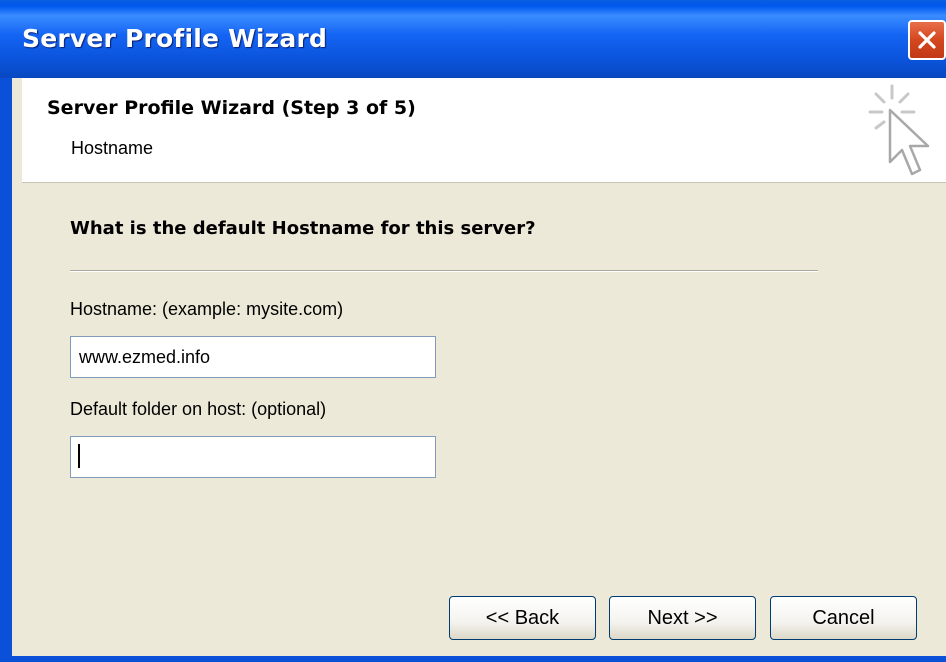 This screenshot has width=946, height=662. What do you see at coordinates (444, 271) in the screenshot?
I see `divider` at bounding box center [444, 271].